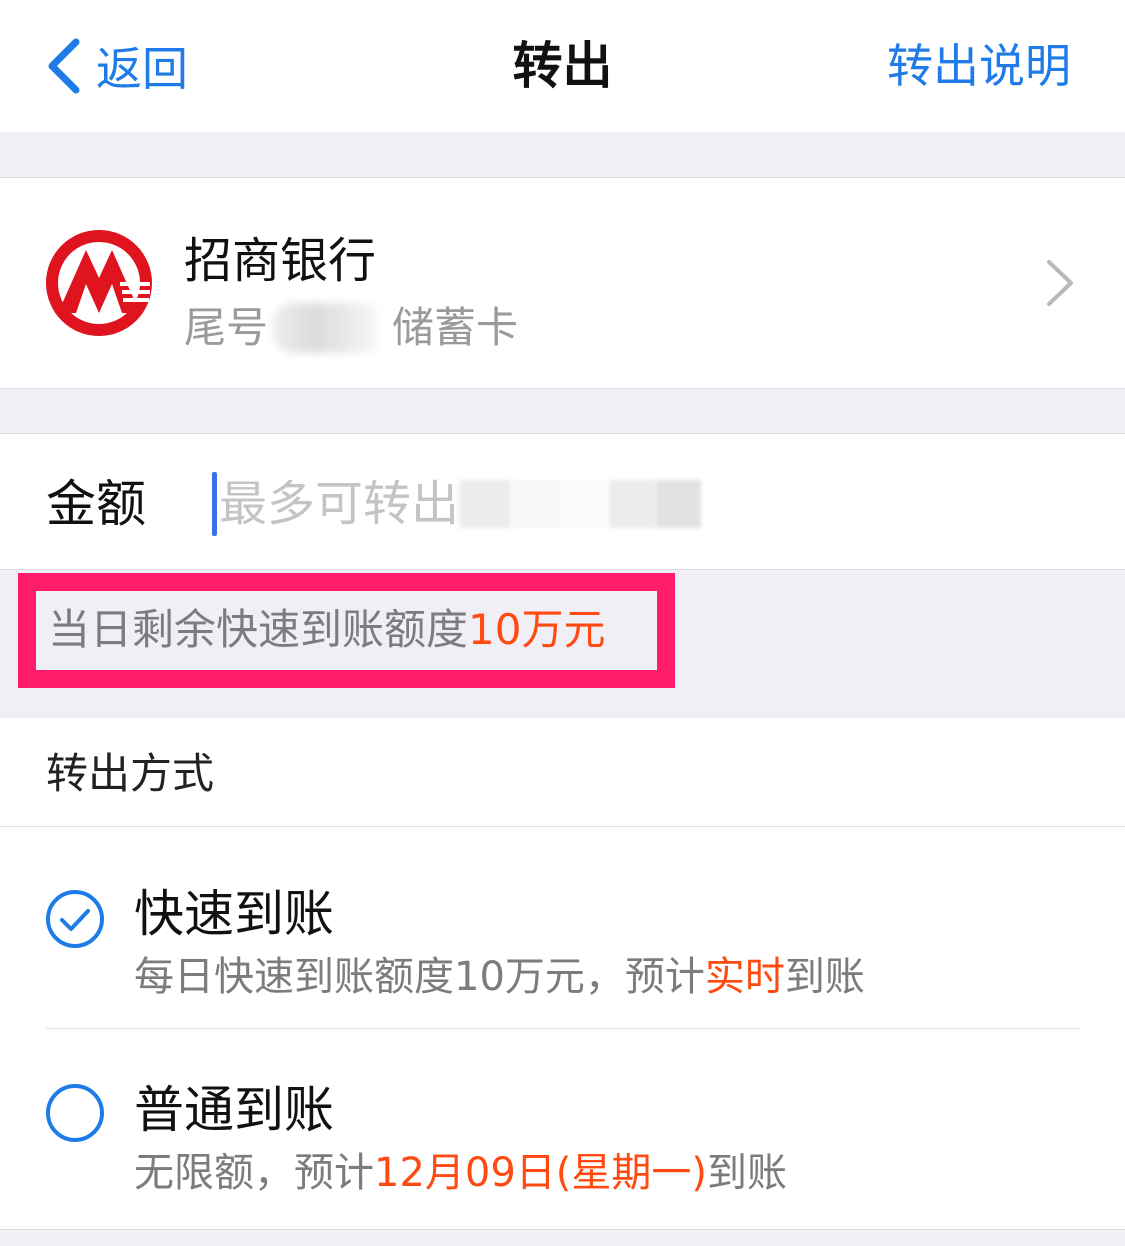 The image size is (1125, 1246). What do you see at coordinates (75, 1113) in the screenshot?
I see `radio-unchecked-icon` at bounding box center [75, 1113].